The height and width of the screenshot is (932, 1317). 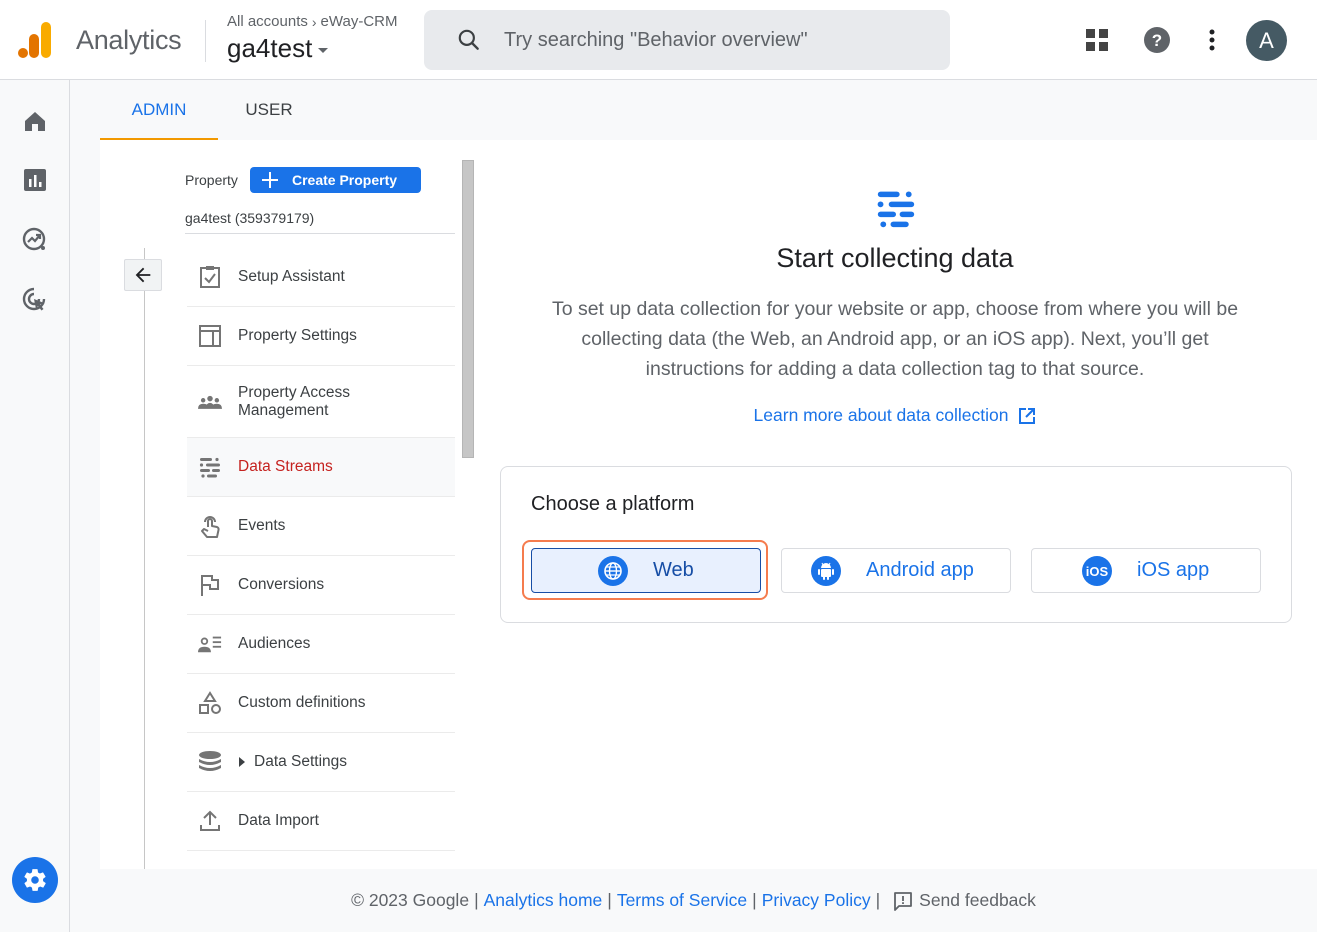 What do you see at coordinates (977, 900) in the screenshot?
I see `send-feedback-label: Send feedback` at bounding box center [977, 900].